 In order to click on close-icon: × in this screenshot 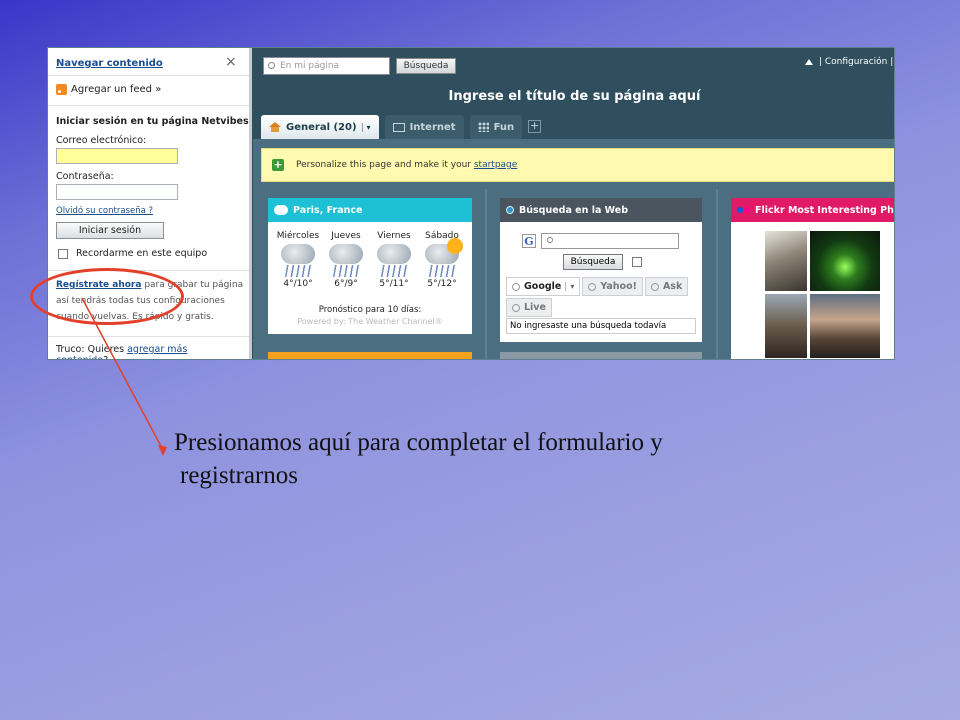, I will do `click(231, 62)`.